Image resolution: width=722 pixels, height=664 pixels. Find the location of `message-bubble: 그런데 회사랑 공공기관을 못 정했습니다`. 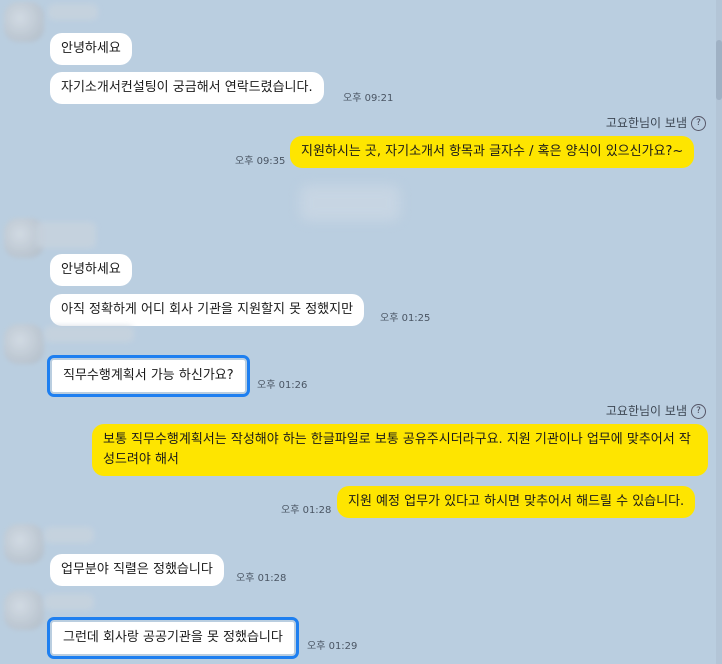

message-bubble: 그런데 회사랑 공공기관을 못 정했습니다 is located at coordinates (173, 638).